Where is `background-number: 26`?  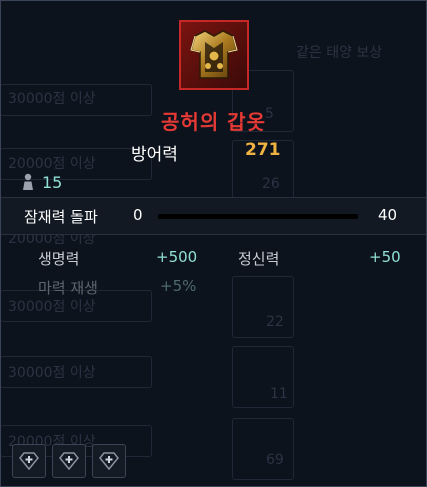 background-number: 26 is located at coordinates (271, 184).